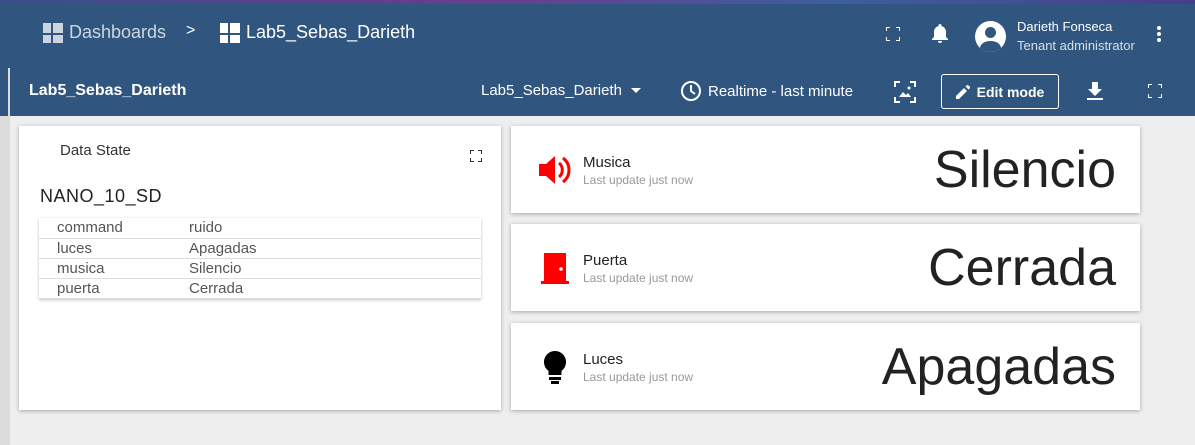 The width and height of the screenshot is (1195, 445). Describe the element at coordinates (551, 90) in the screenshot. I see `dashboard-select-value: Lab5_Sebas_Darieth` at that location.